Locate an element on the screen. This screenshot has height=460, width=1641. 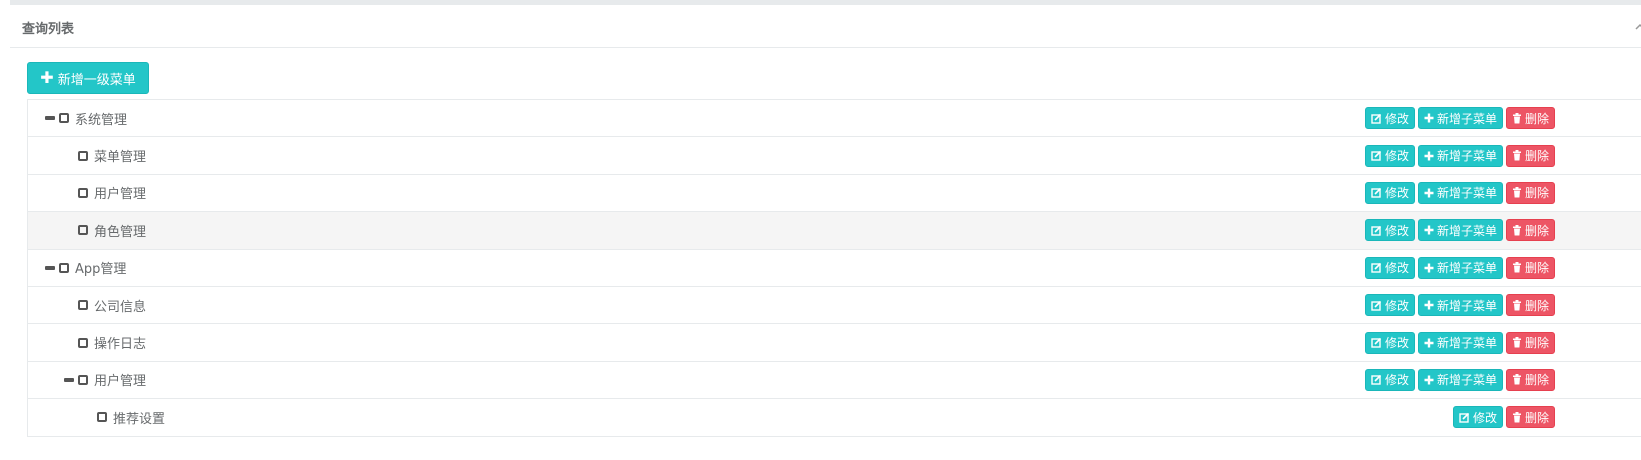
add-top-menu-button: ✚ 新增一级菜单 is located at coordinates (88, 78).